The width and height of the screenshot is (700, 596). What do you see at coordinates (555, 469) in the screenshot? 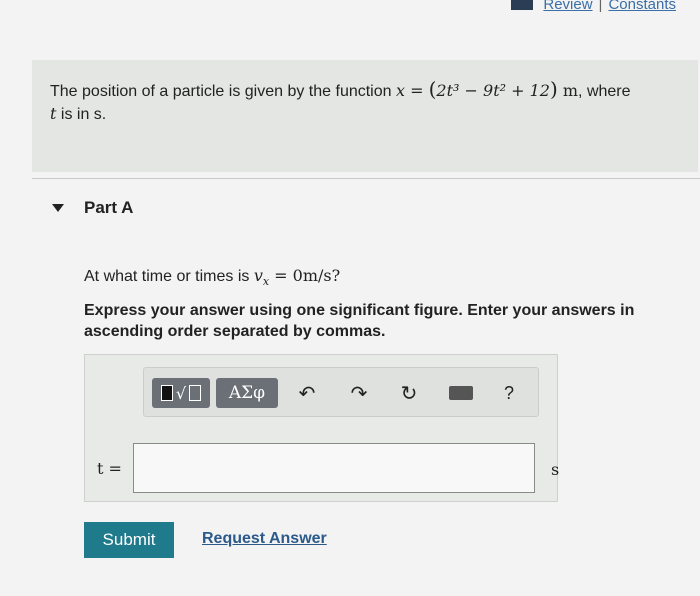
I see `answer-unit: s` at bounding box center [555, 469].